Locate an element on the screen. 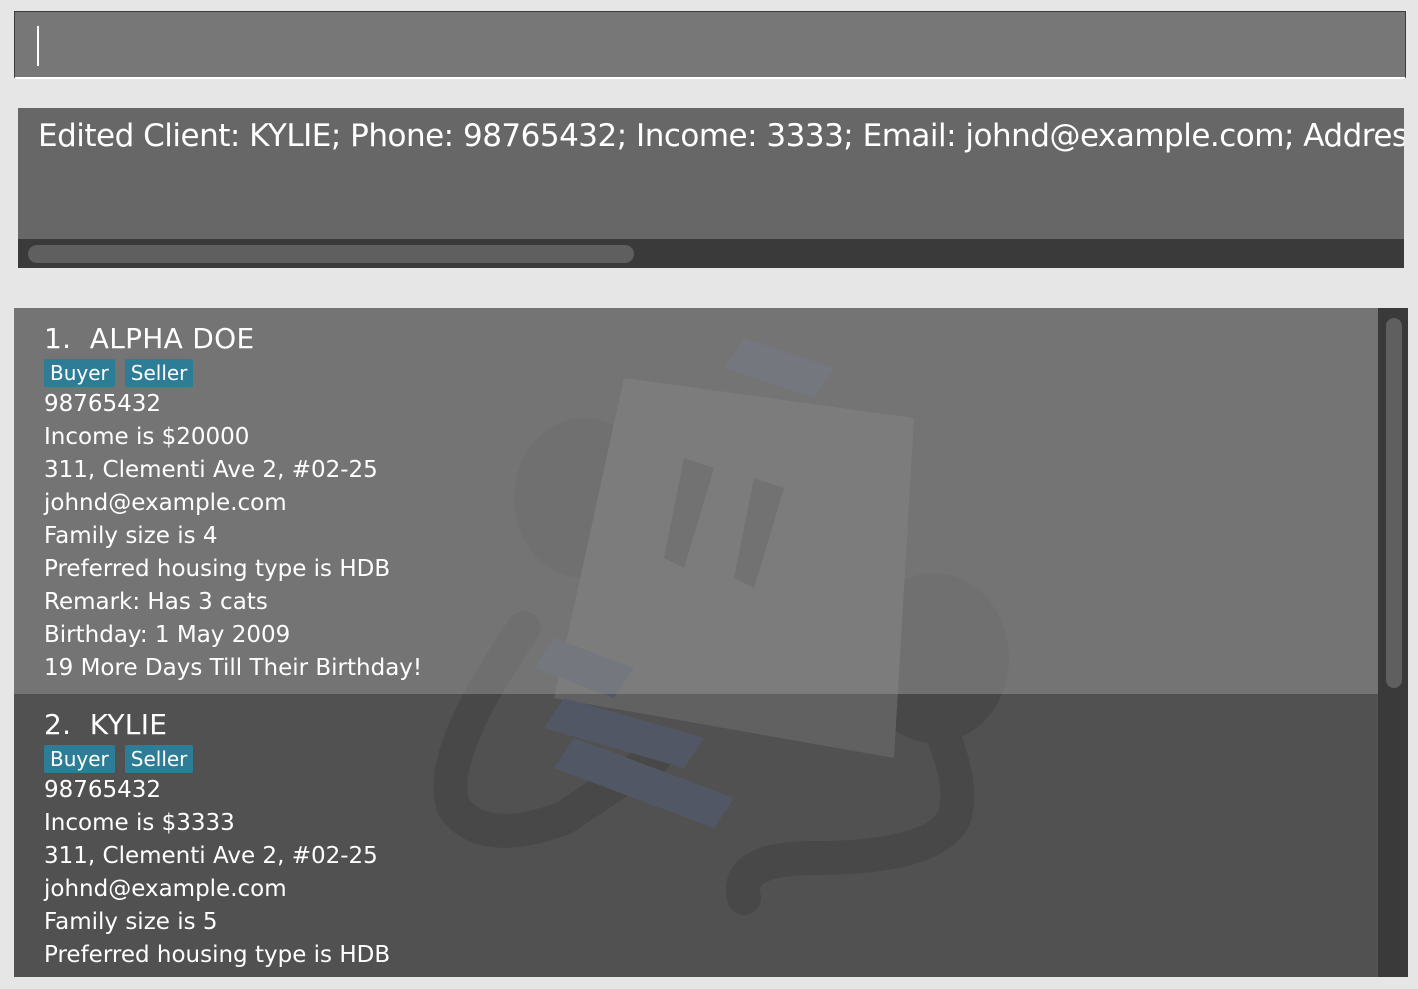 The width and height of the screenshot is (1418, 989). client-name: 1. ALPHA DOE is located at coordinates (711, 340).